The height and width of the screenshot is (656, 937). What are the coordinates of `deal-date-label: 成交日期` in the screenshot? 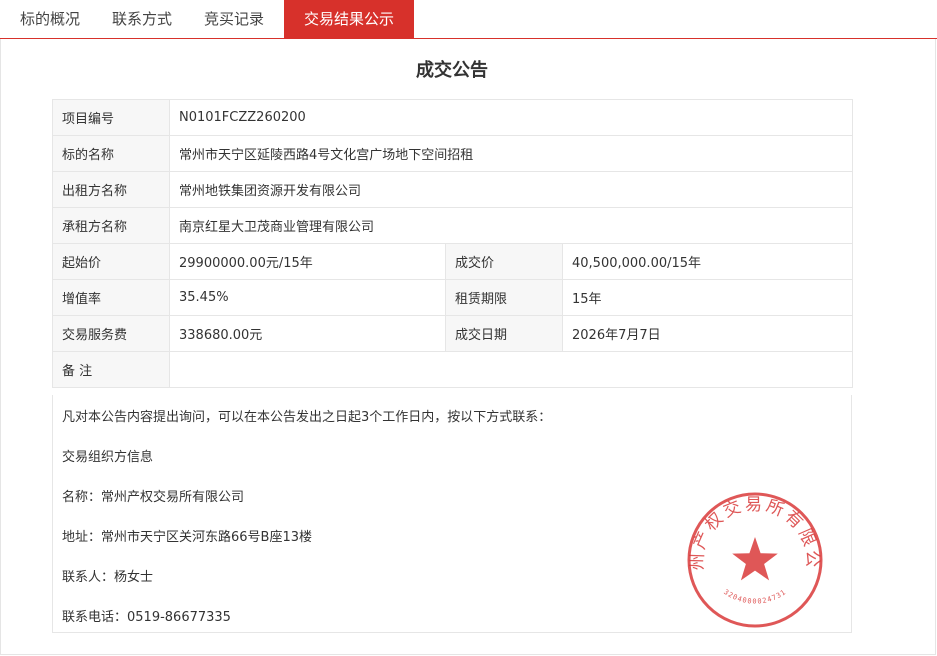 It's located at (504, 333).